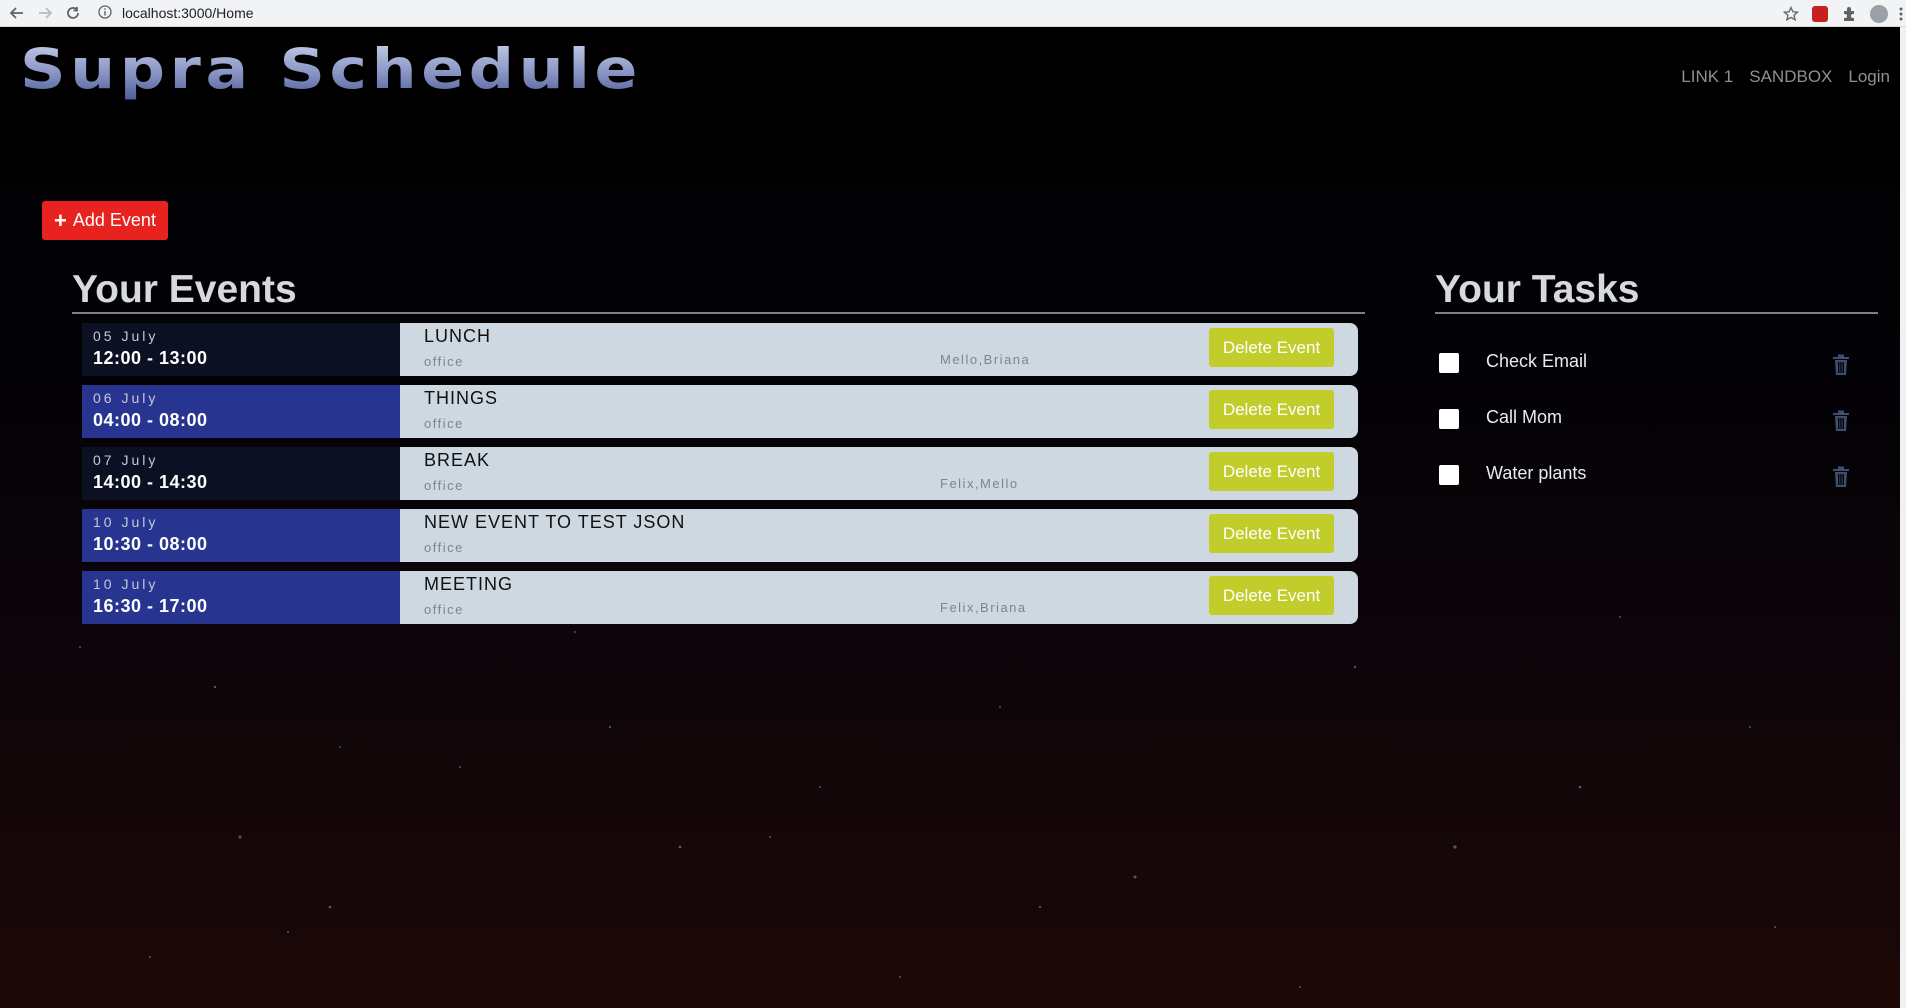  I want to click on event-people: Felix,Mello, so click(979, 483).